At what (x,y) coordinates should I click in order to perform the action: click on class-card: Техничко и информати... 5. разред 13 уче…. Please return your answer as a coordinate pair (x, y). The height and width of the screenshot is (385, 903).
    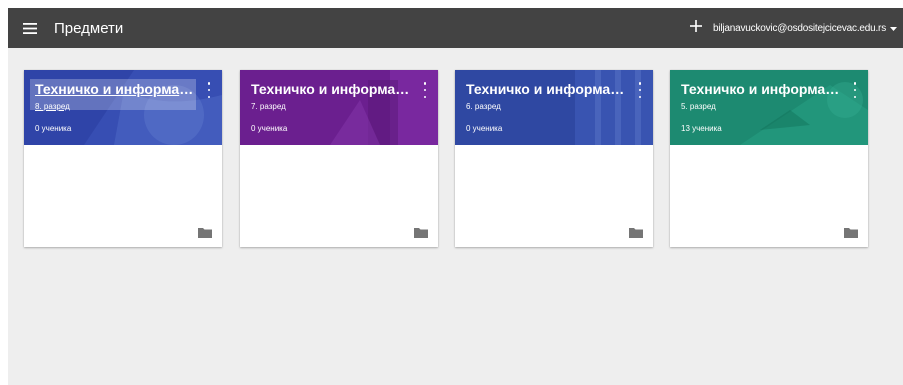
    Looking at the image, I should click on (769, 158).